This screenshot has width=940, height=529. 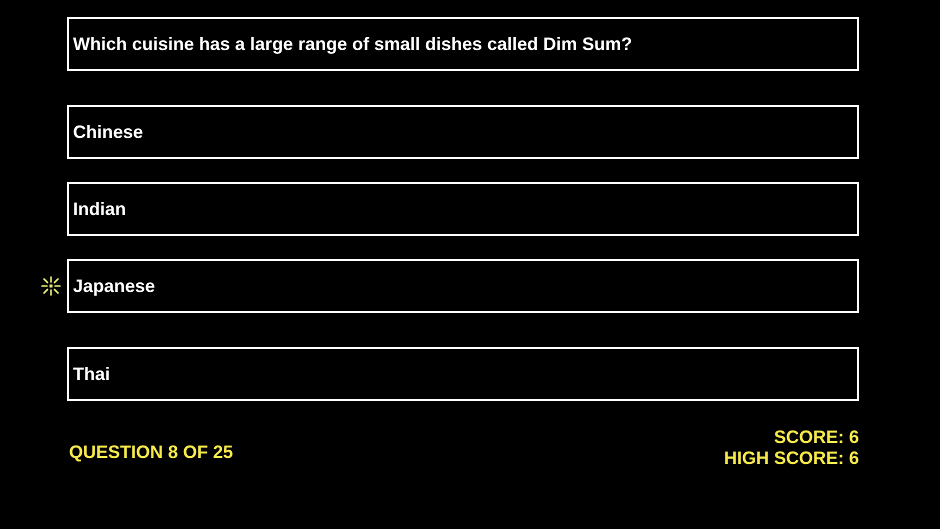 I want to click on question-counter: QUESTION 8 OF 25, so click(x=151, y=452).